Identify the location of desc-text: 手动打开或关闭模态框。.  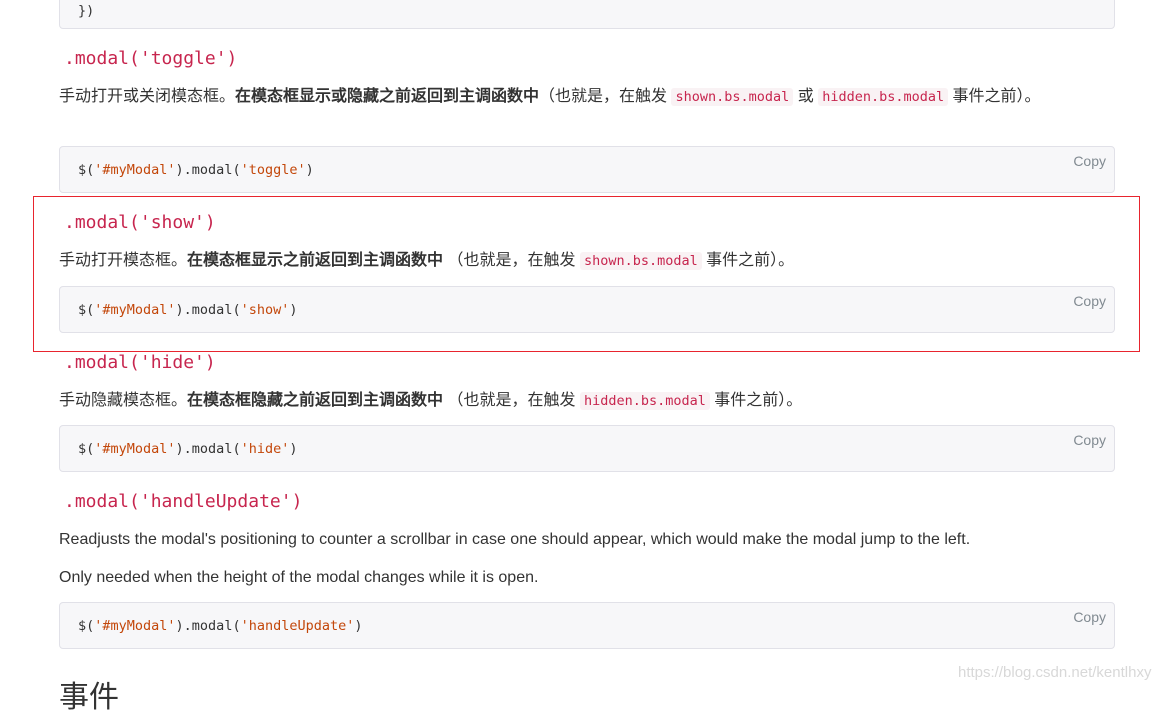
(147, 96).